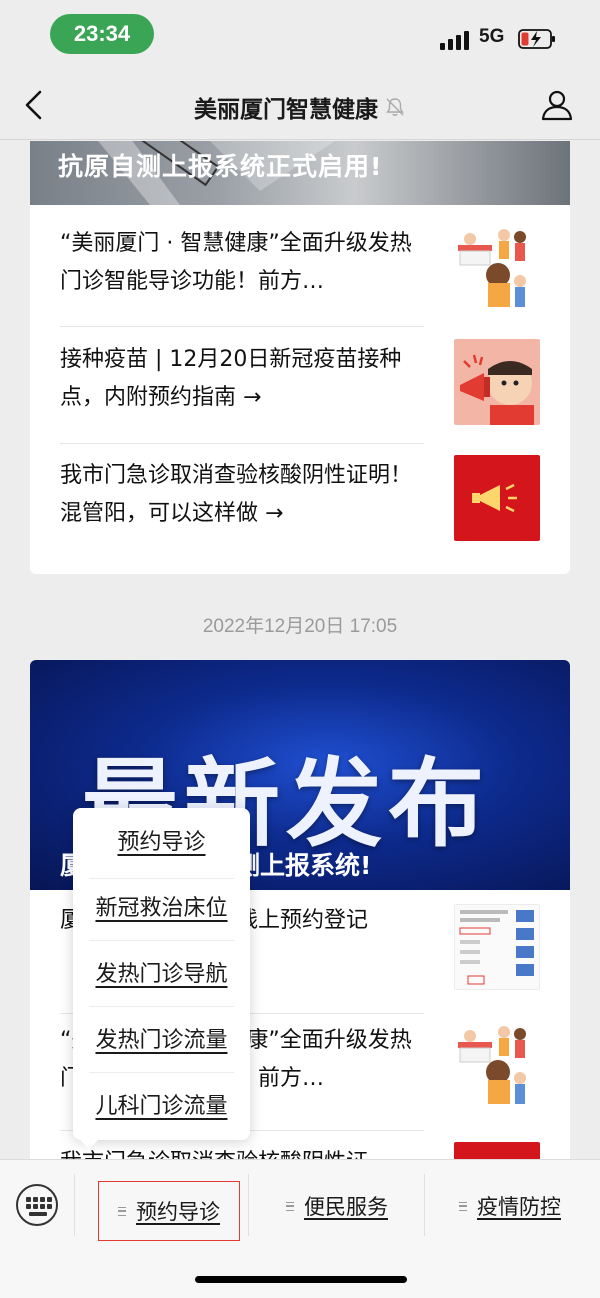  I want to click on cover-title: 抗原自测上报系统正式启用!, so click(220, 166).